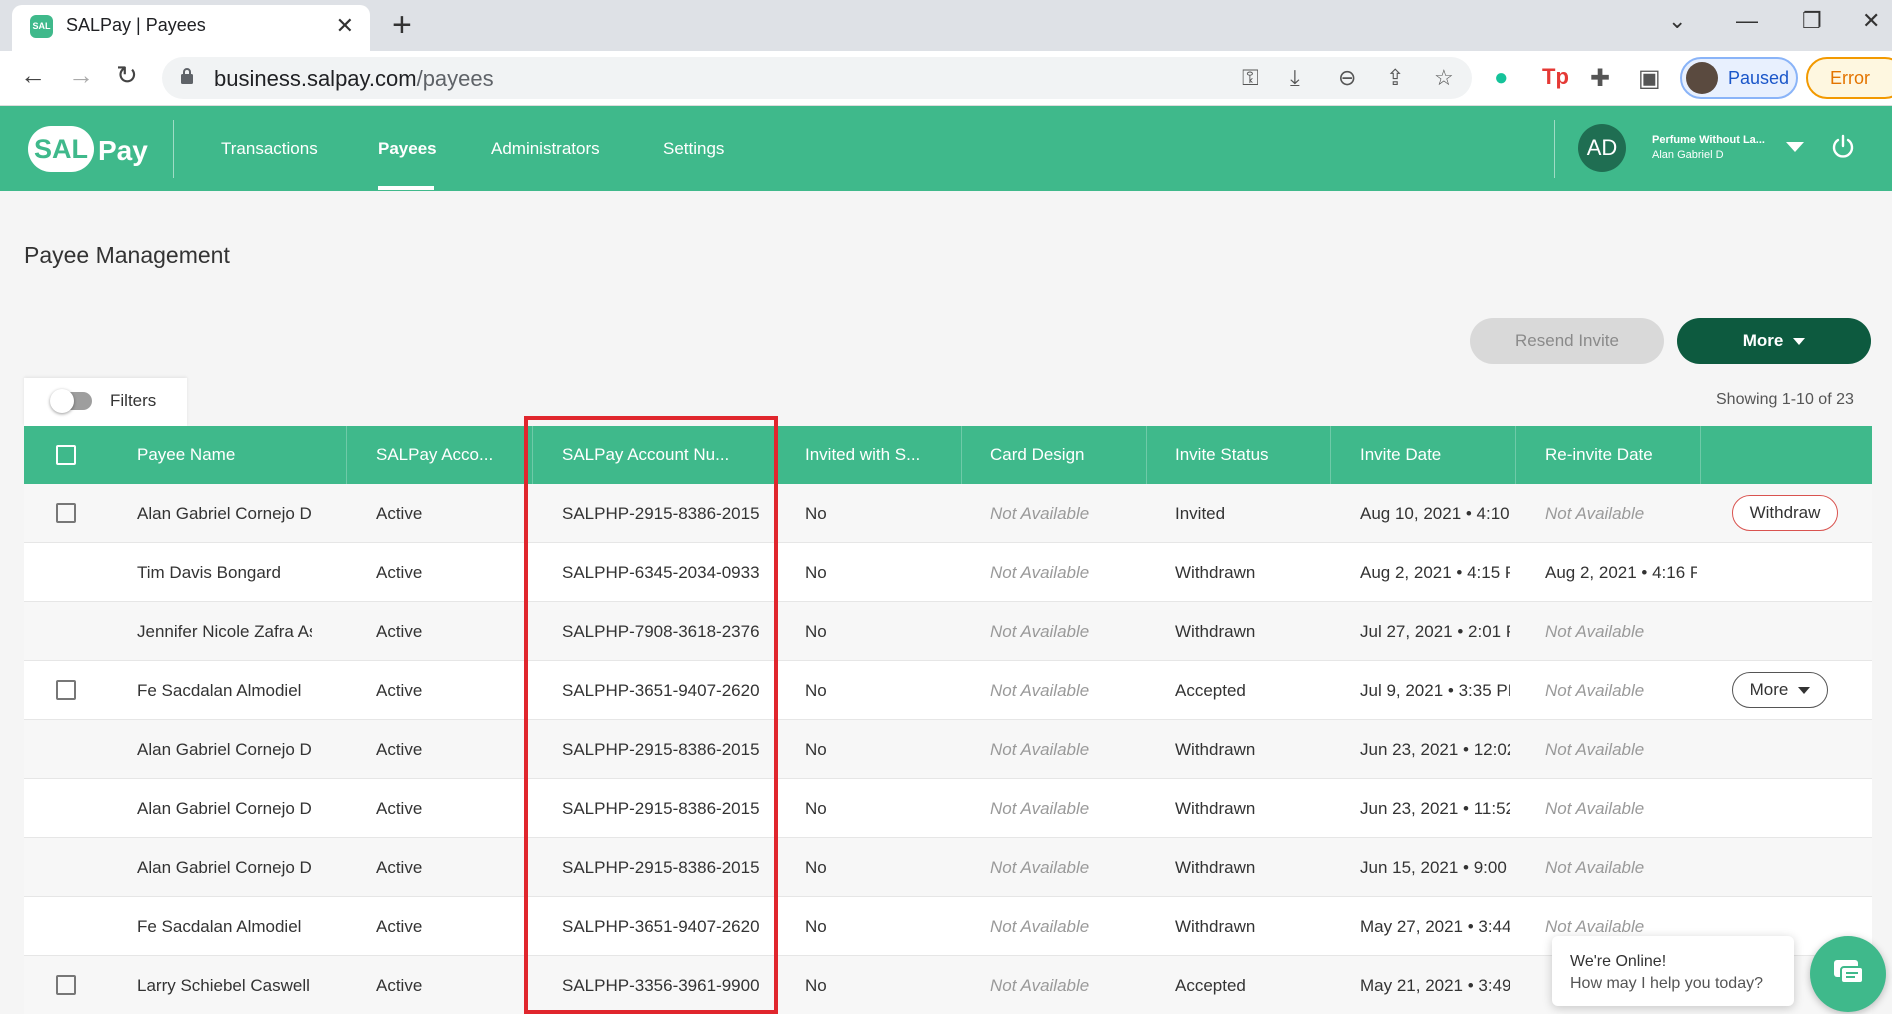  Describe the element at coordinates (545, 149) in the screenshot. I see `nav-administrators: Administrators` at that location.